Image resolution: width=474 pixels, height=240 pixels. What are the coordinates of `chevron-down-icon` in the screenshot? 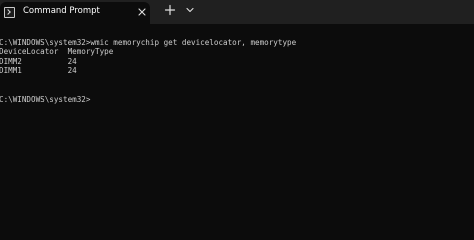 It's located at (190, 10).